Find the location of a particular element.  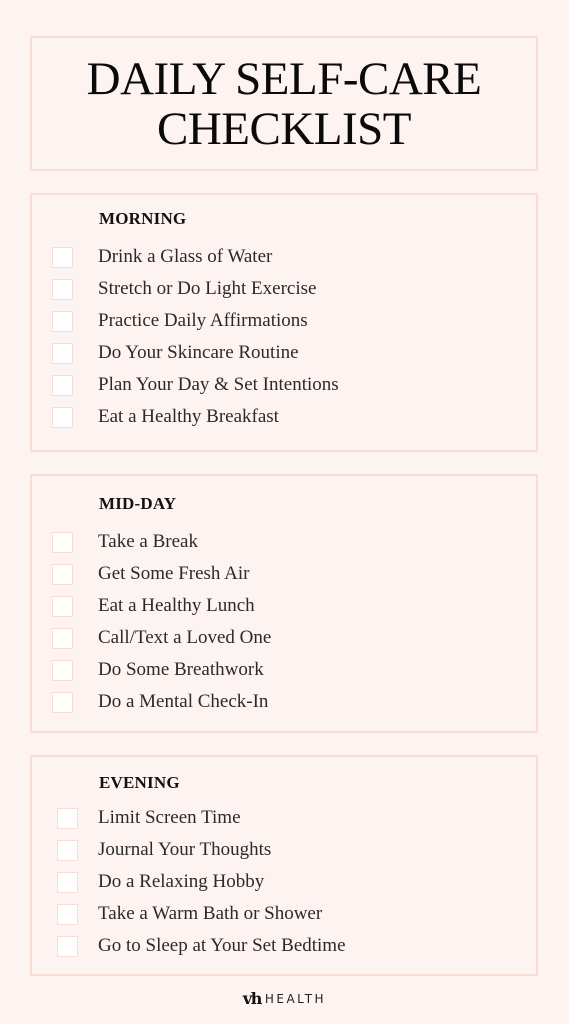

checklist-item: Do Your Skincare Routine is located at coordinates (175, 353).